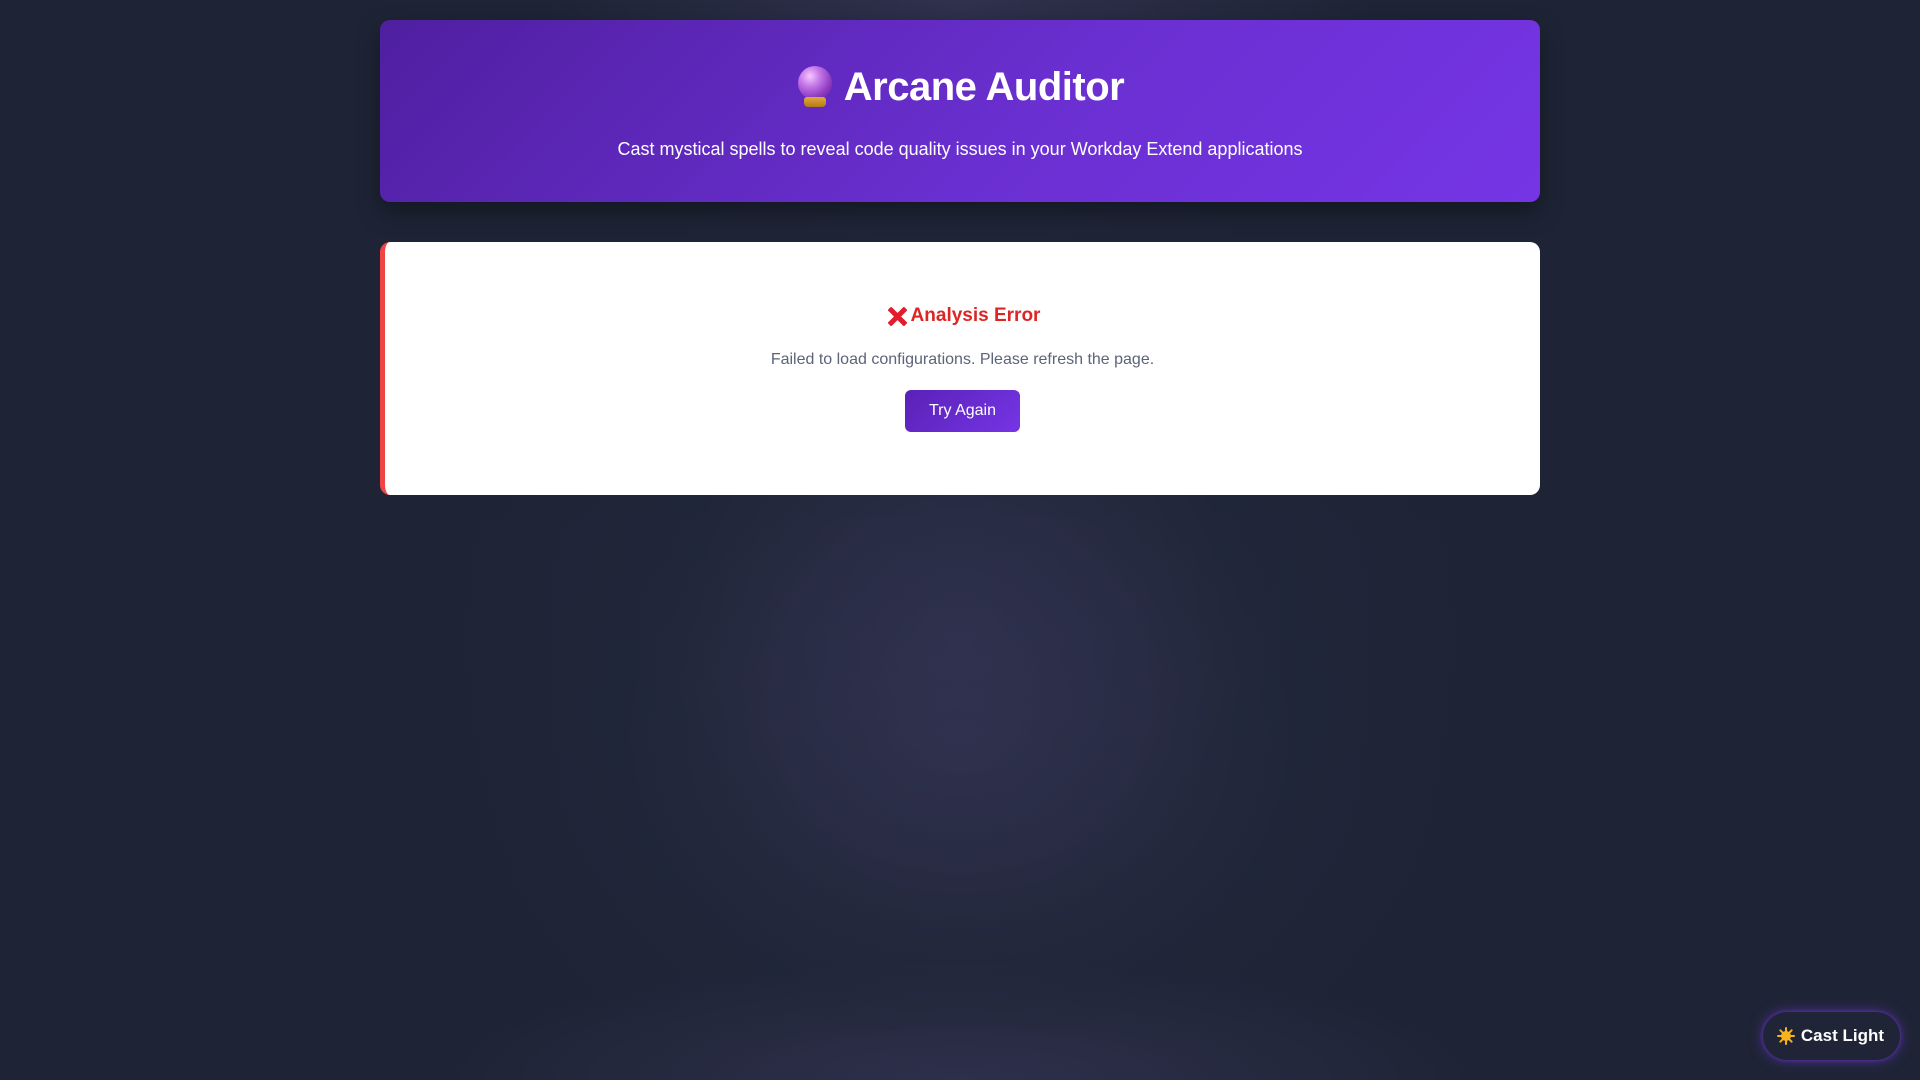 The height and width of the screenshot is (1080, 1920). I want to click on sun-icon, so click(1785, 1036).